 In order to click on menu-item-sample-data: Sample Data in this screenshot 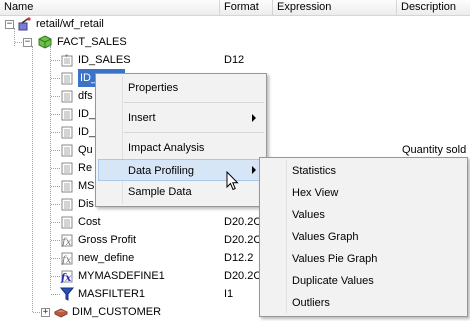, I will do `click(181, 192)`.